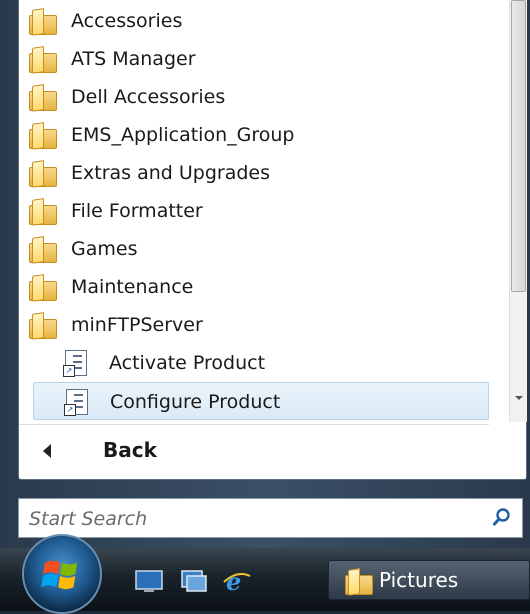 This screenshot has width=530, height=614. I want to click on program-folder-file-formatter: File Formatter, so click(254, 211).